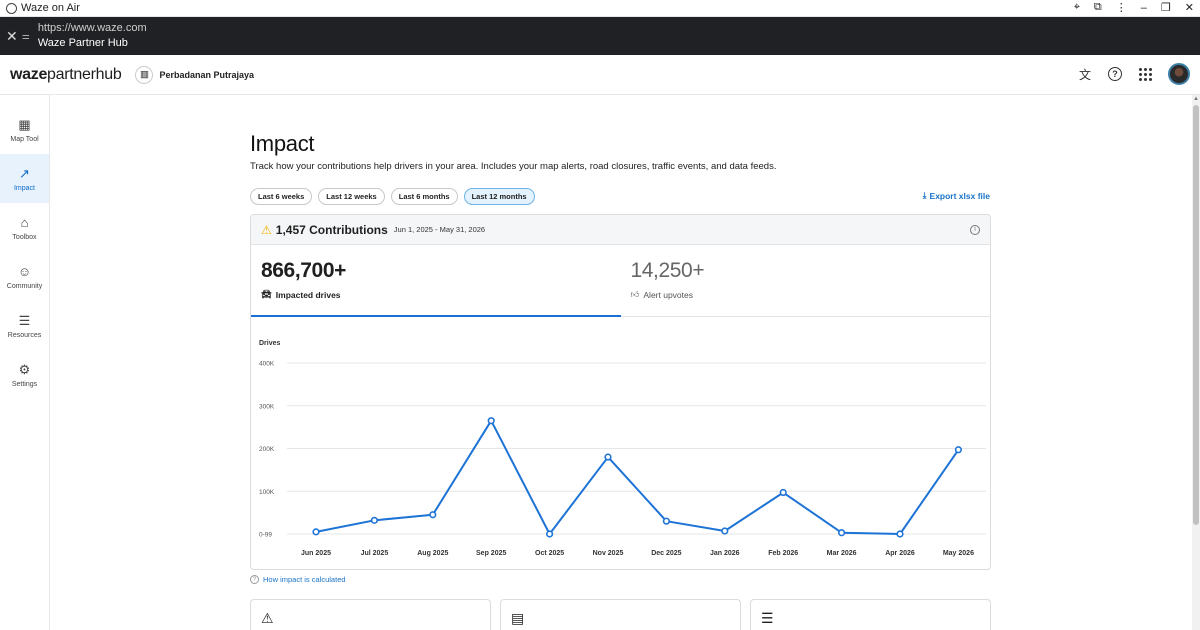 Image resolution: width=1200 pixels, height=630 pixels. What do you see at coordinates (82, 43) in the screenshot?
I see `page-title-text: Waze Partner Hub` at bounding box center [82, 43].